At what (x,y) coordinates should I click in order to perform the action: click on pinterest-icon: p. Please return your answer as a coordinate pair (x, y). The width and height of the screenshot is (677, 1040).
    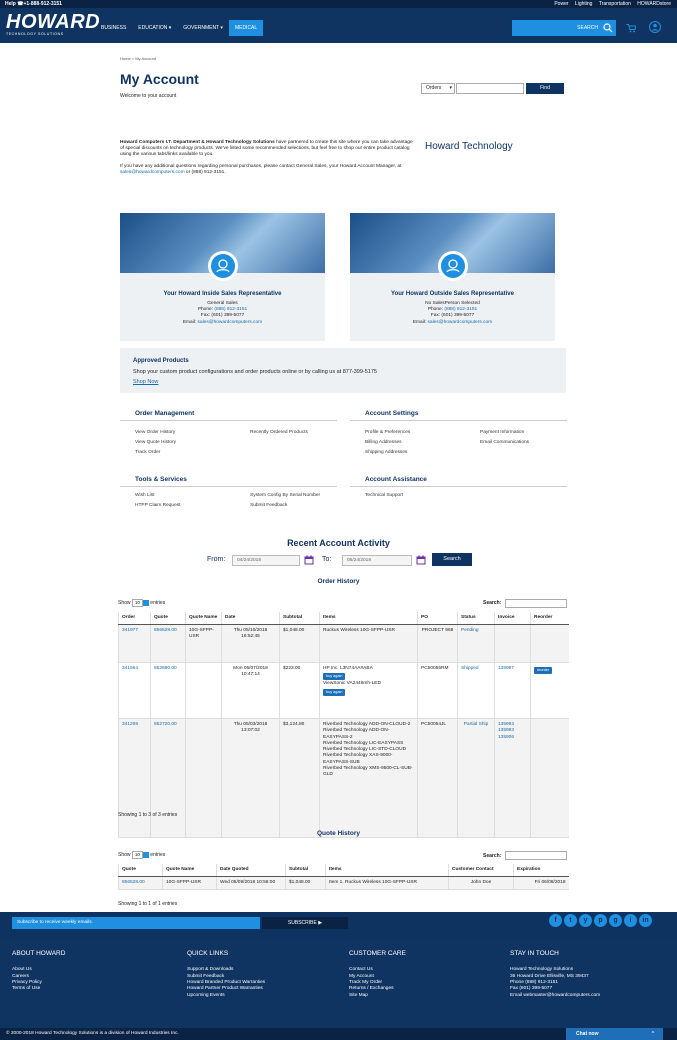
    Looking at the image, I should click on (600, 920).